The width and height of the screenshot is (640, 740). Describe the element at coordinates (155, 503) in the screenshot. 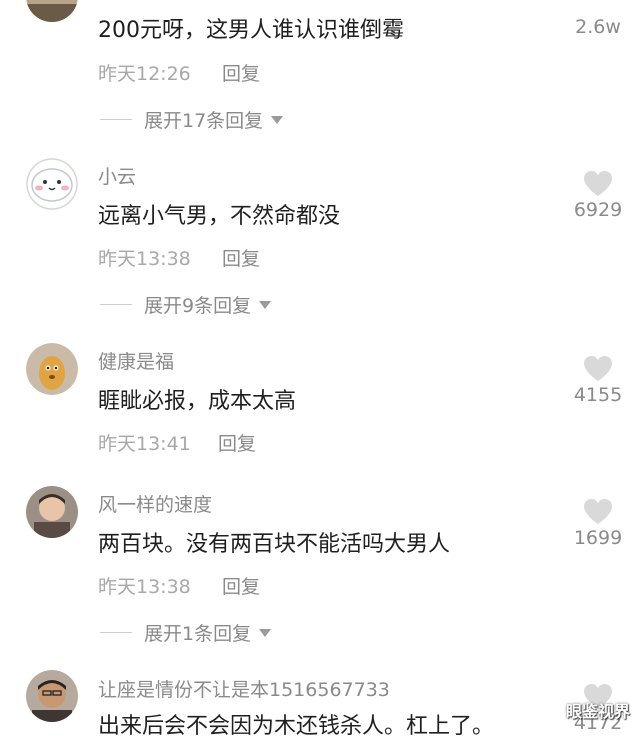

I see `comment-username: 风一样的速度` at that location.